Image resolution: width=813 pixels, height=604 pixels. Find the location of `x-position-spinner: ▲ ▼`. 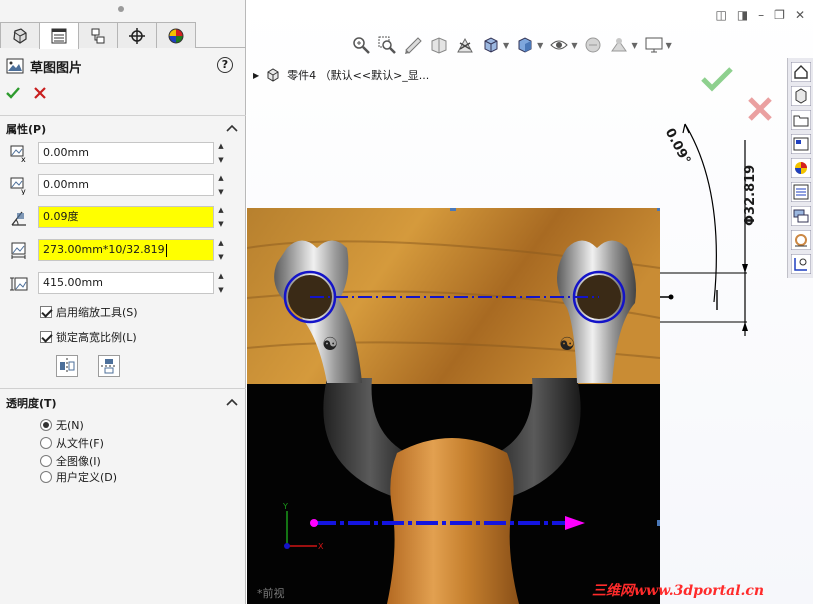

x-position-spinner: ▲ ▼ is located at coordinates (221, 153).